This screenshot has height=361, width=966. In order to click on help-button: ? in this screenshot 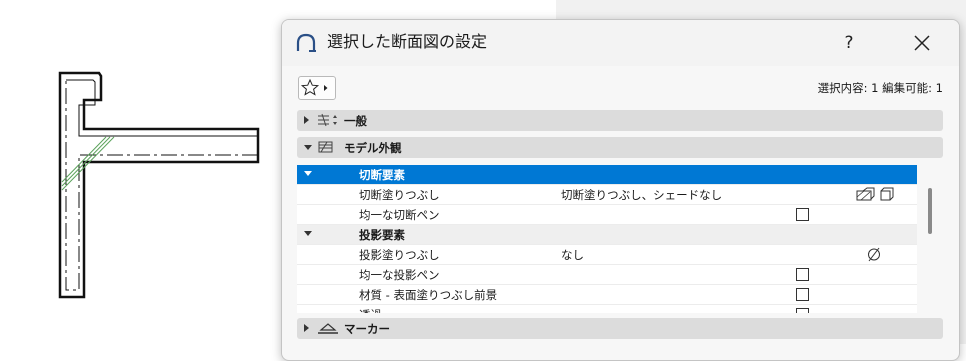, I will do `click(849, 43)`.